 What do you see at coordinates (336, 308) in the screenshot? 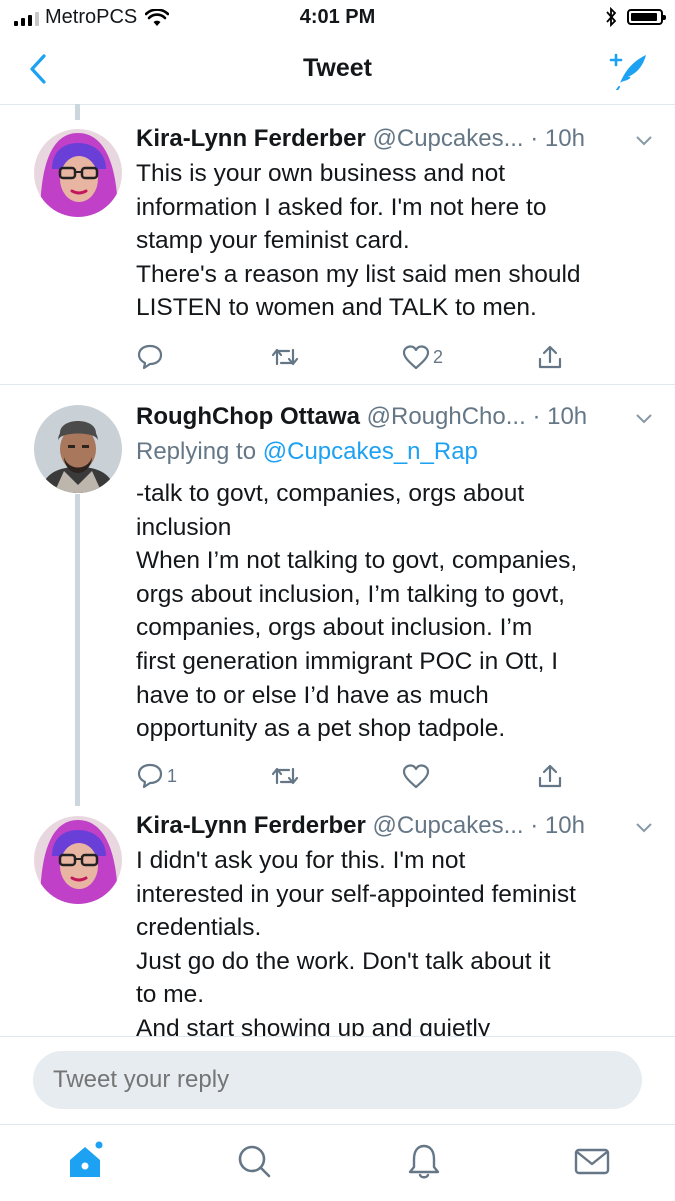
I see `tweet-text-line: LISTEN to women and TALK to men.` at bounding box center [336, 308].